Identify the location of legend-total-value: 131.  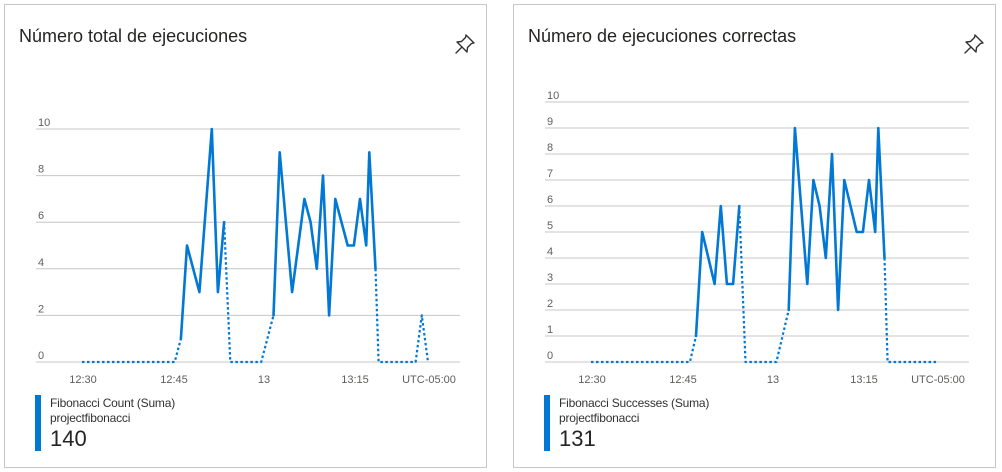
(577, 438).